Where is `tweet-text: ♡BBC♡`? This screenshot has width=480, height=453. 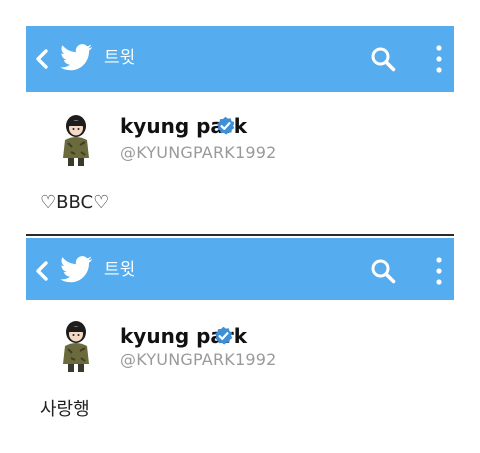 tweet-text: ♡BBC♡ is located at coordinates (75, 202).